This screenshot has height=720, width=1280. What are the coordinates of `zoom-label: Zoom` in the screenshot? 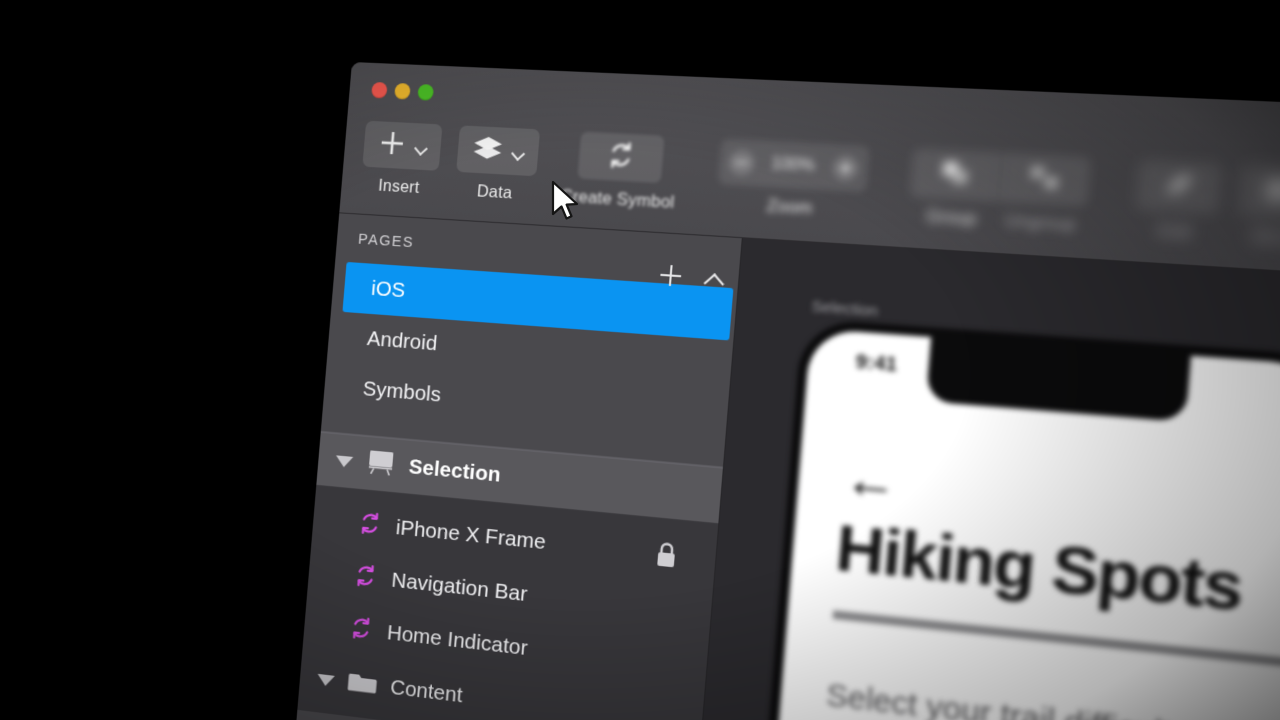 It's located at (790, 207).